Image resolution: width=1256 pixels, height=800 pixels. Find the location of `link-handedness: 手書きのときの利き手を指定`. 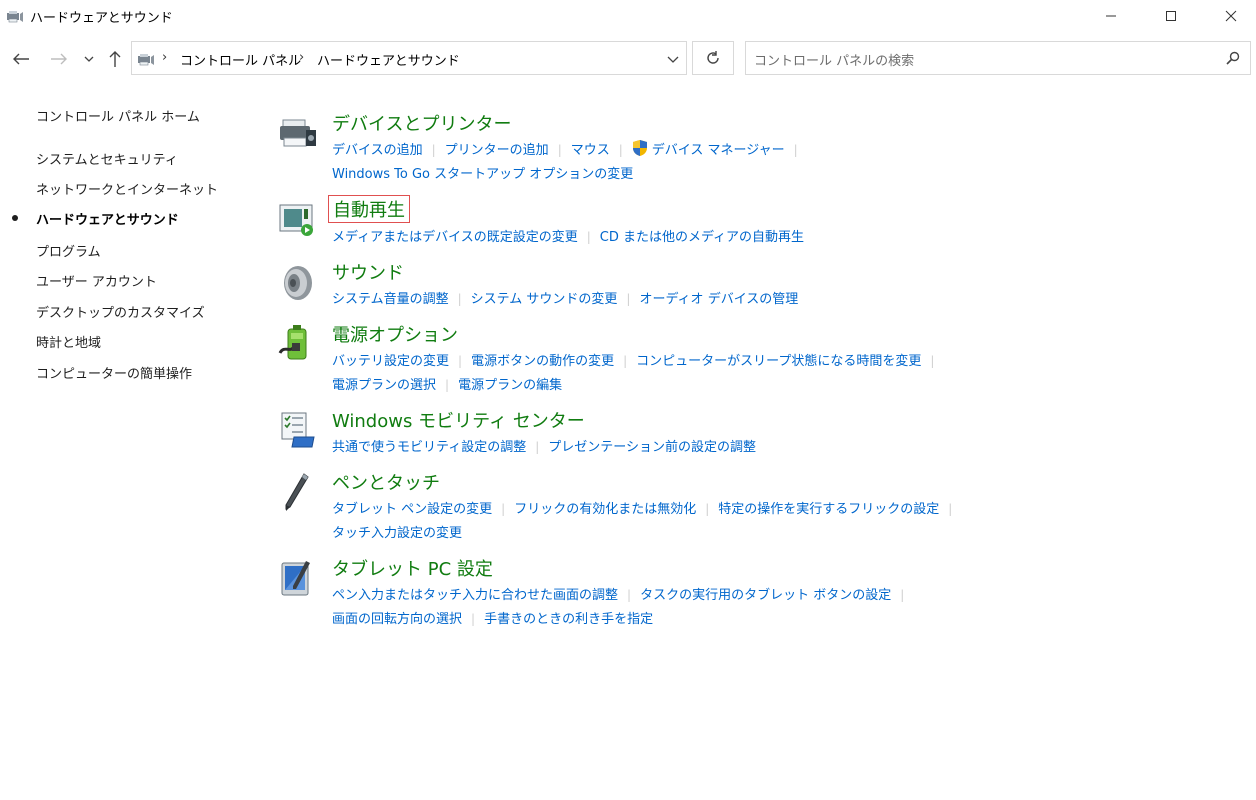

link-handedness: 手書きのときの利き手を指定 is located at coordinates (568, 619).